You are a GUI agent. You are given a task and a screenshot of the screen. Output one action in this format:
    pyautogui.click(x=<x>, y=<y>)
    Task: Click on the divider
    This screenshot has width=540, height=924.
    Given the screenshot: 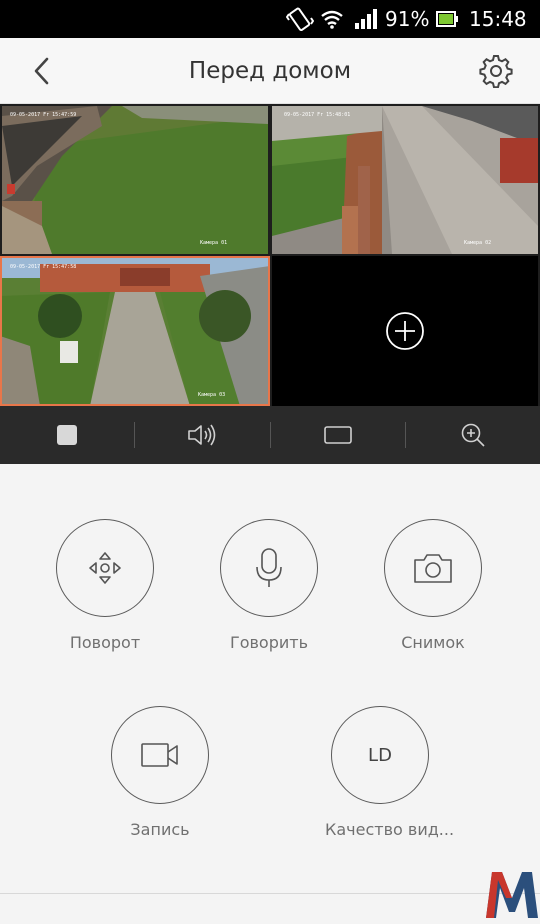 What is the action you would take?
    pyautogui.click(x=270, y=893)
    